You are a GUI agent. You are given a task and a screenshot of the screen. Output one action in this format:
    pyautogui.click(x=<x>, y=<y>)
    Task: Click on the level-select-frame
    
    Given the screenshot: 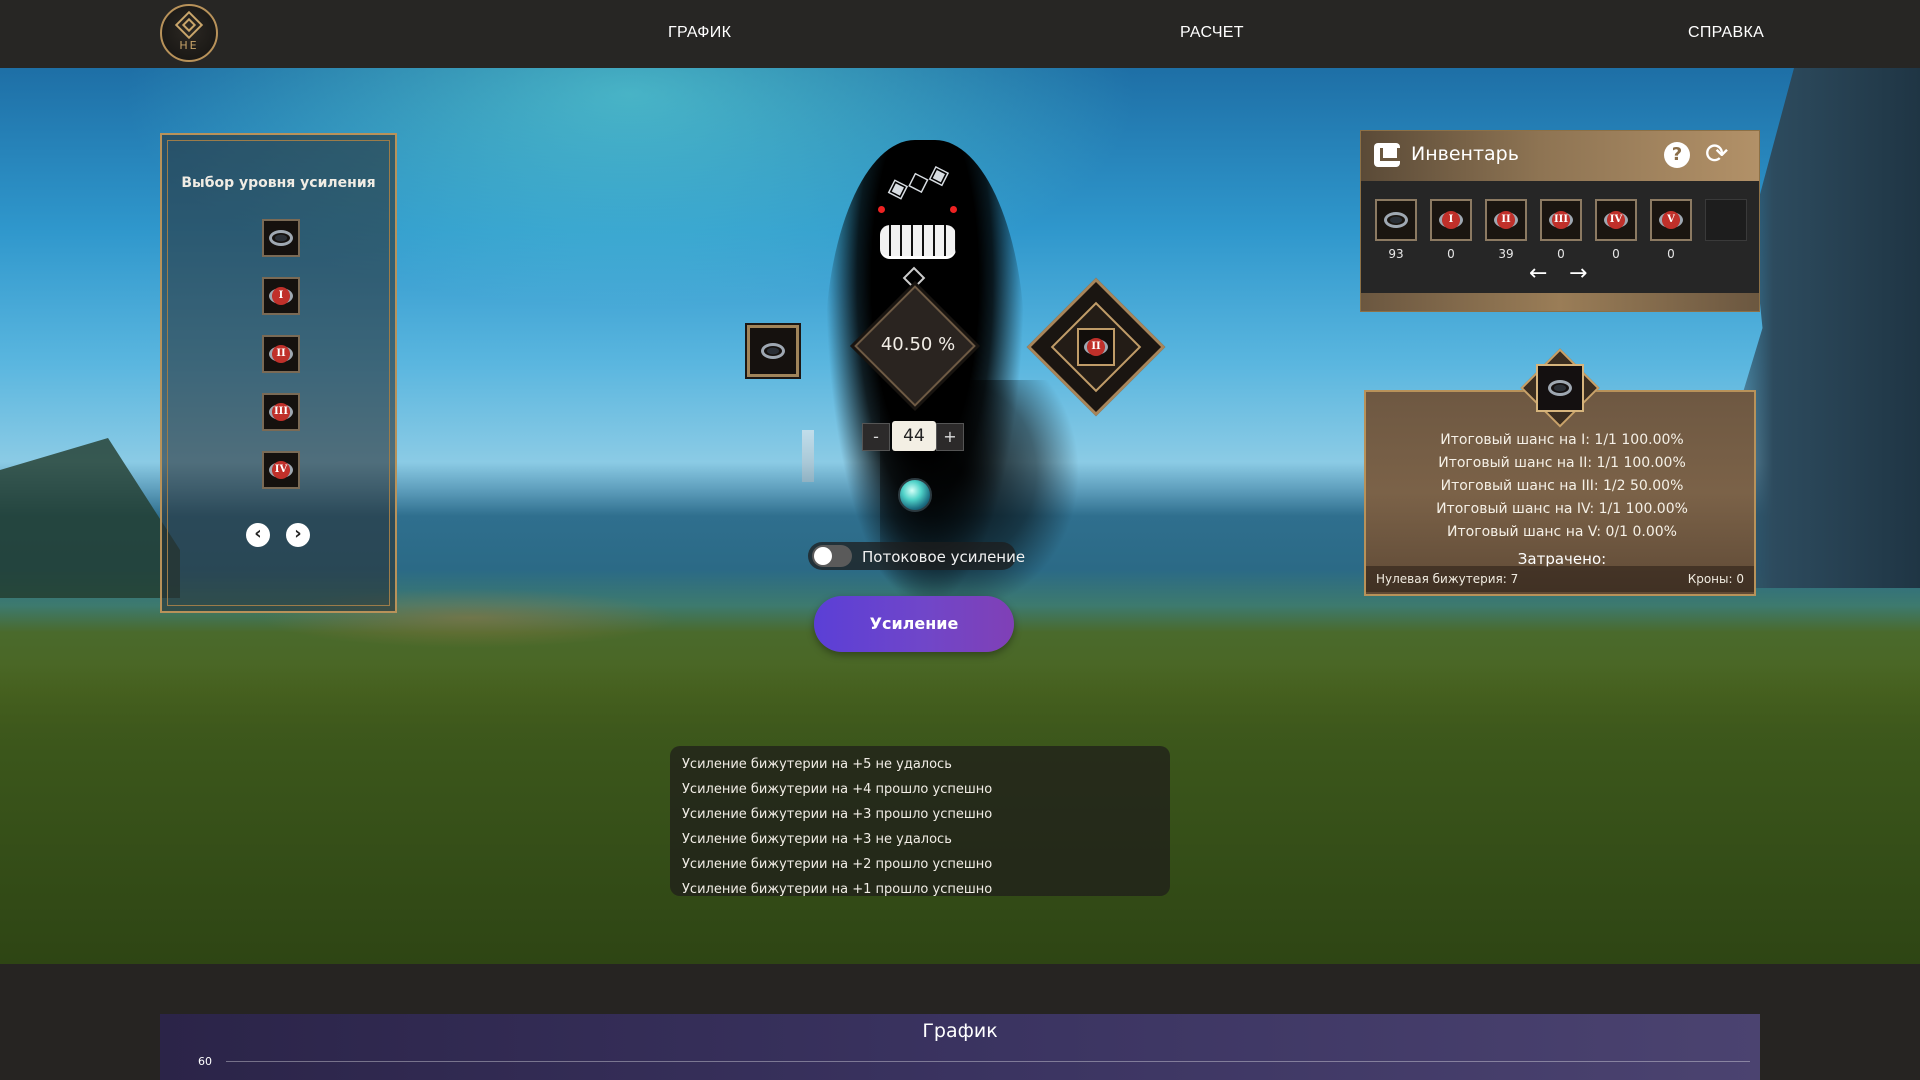 What is the action you would take?
    pyautogui.click(x=278, y=373)
    